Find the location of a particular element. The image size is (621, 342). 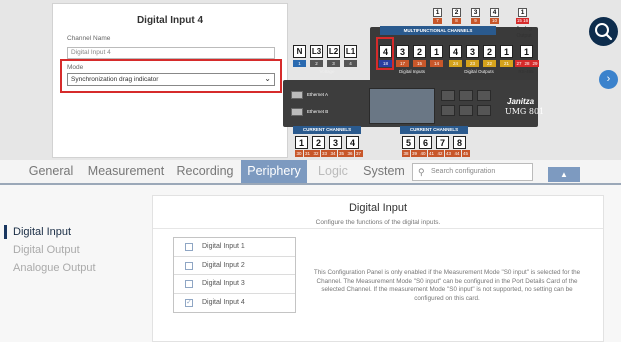

tab-system: System is located at coordinates (384, 171).